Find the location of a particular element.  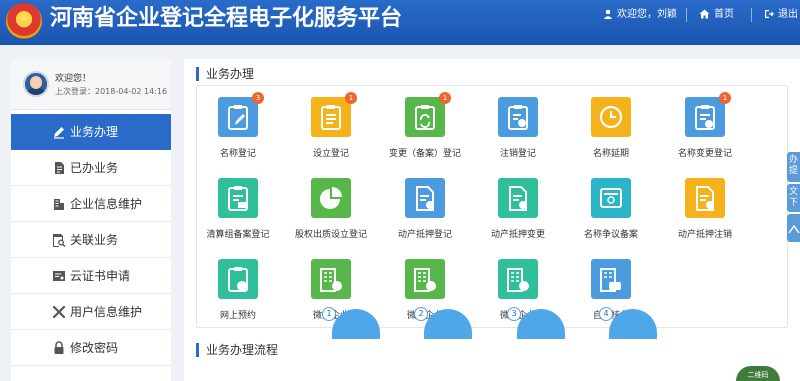

lock-icon is located at coordinates (59, 347).